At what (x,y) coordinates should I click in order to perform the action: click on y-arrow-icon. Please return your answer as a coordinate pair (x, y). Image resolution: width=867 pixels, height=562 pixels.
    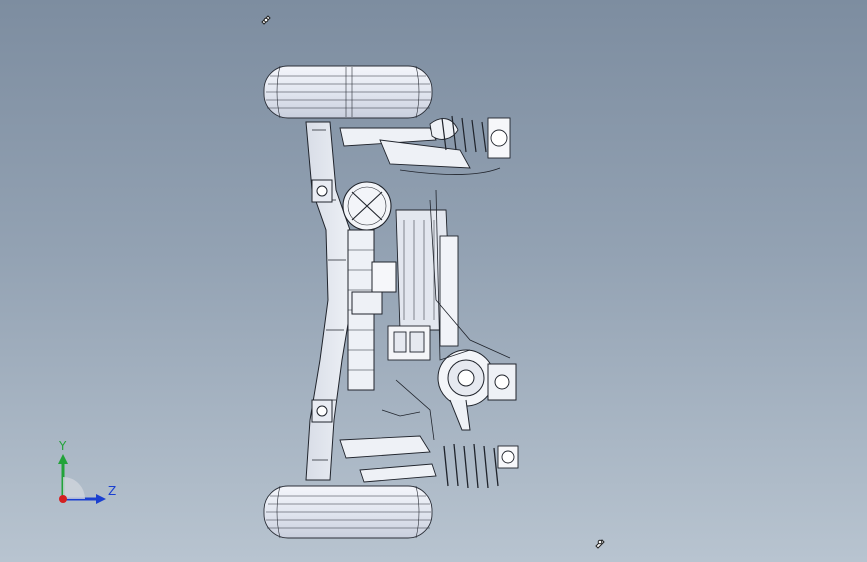
    Looking at the image, I should click on (63, 459).